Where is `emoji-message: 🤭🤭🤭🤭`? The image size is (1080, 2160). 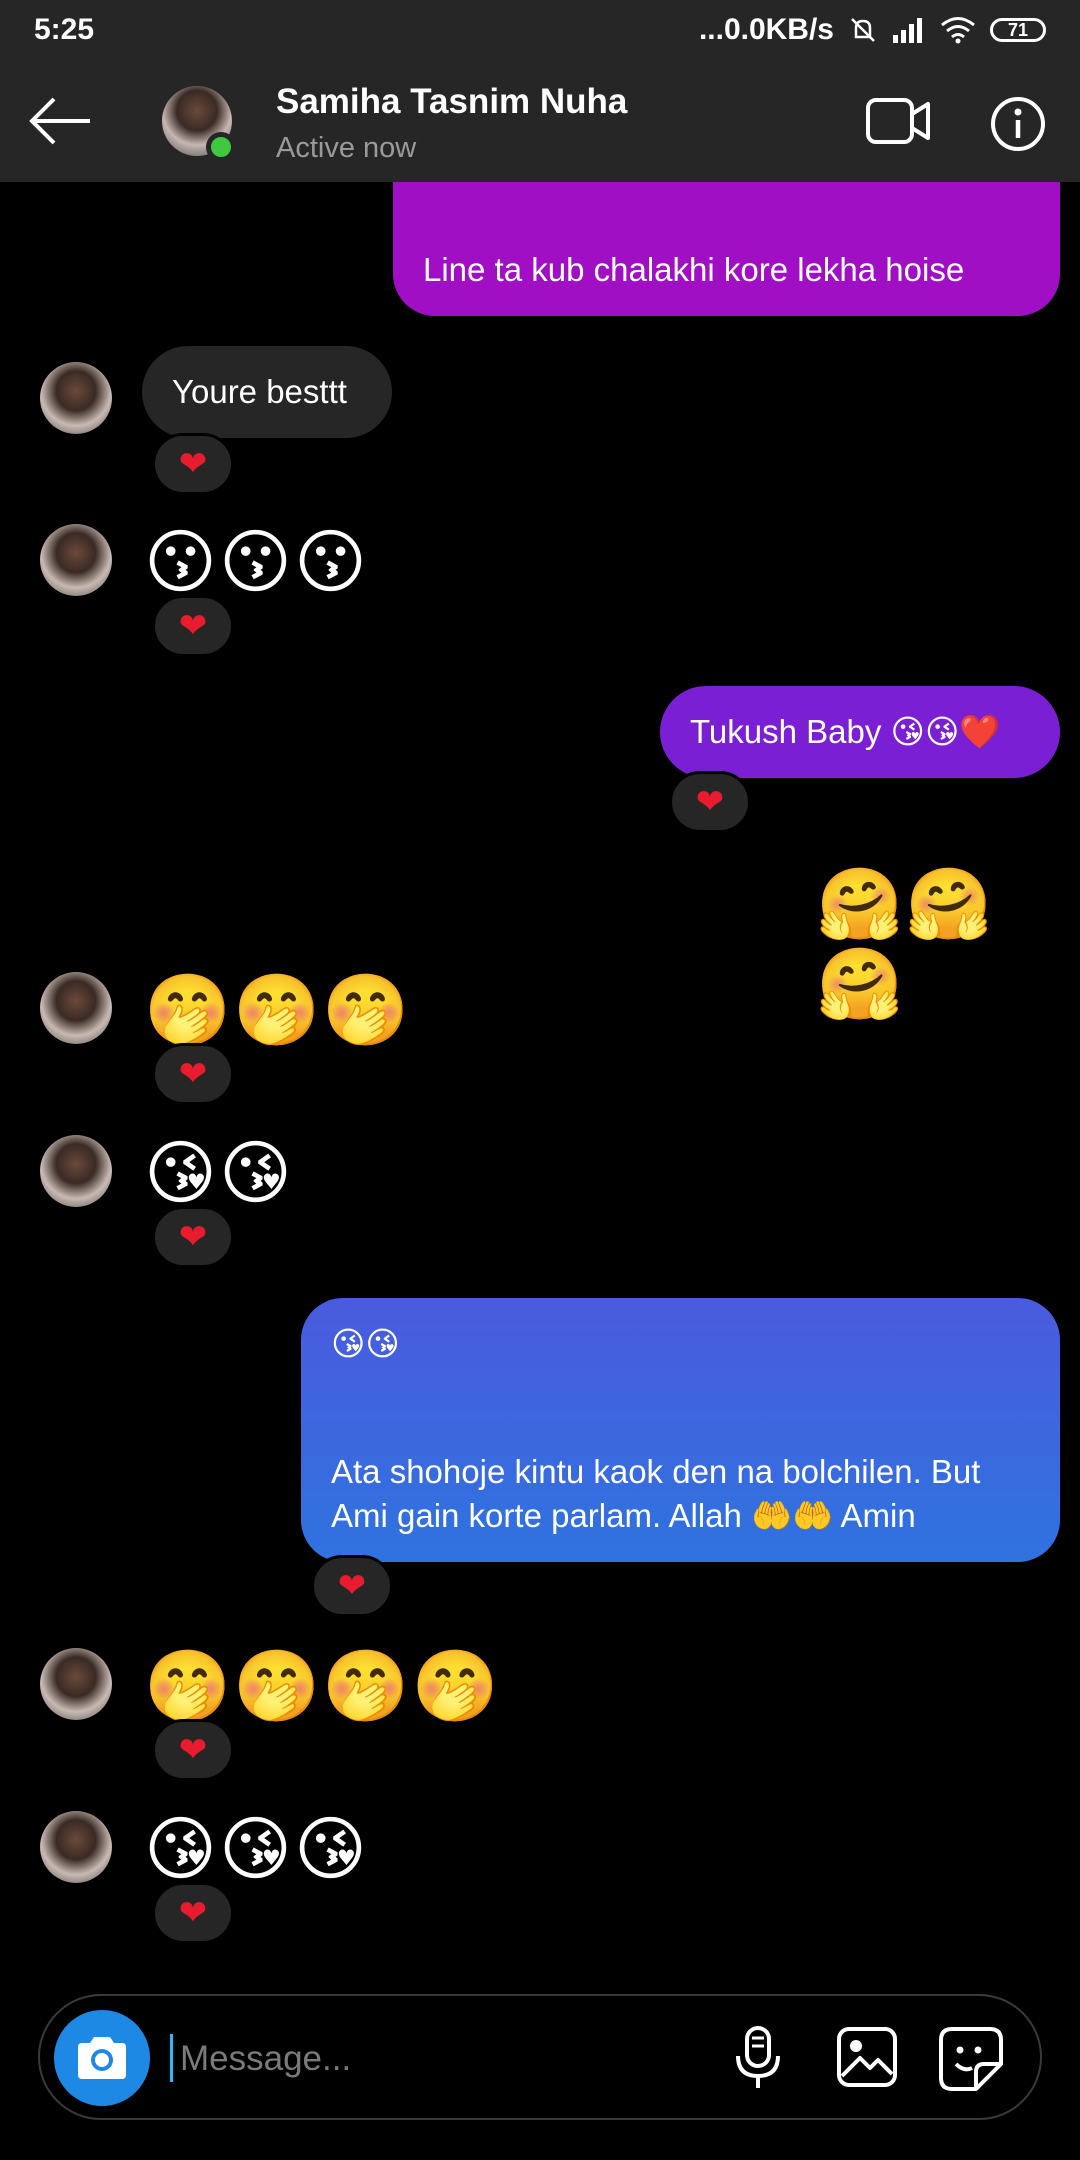
emoji-message: 🤭🤭🤭🤭 is located at coordinates (322, 1686).